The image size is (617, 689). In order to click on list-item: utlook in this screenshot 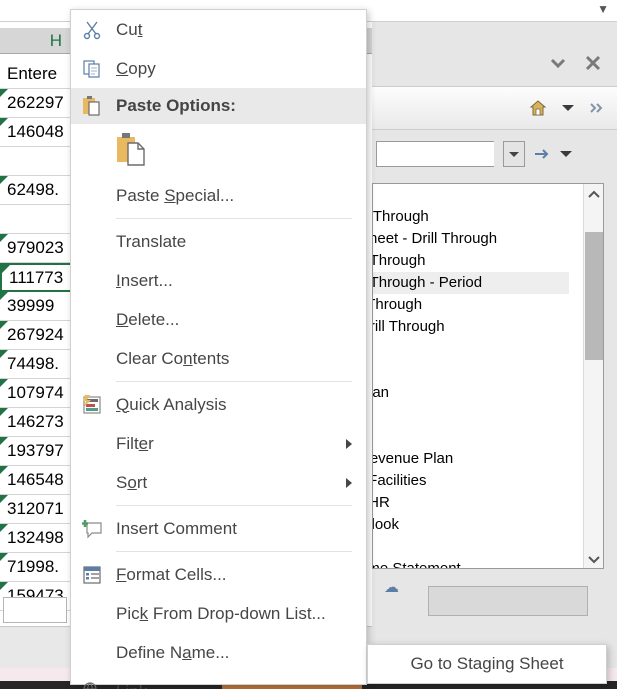, I will do `click(471, 525)`.